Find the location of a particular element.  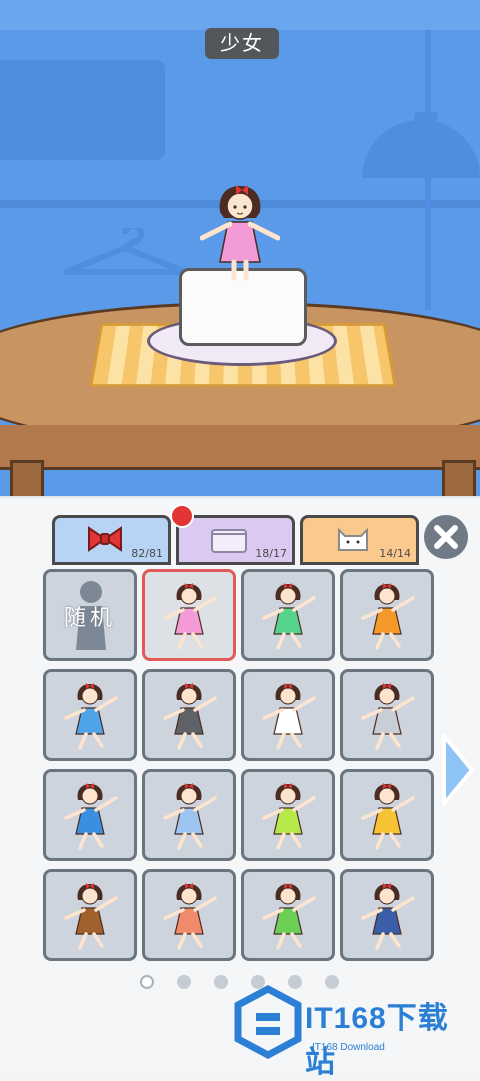

costume-item-apron-kettle is located at coordinates (189, 915).